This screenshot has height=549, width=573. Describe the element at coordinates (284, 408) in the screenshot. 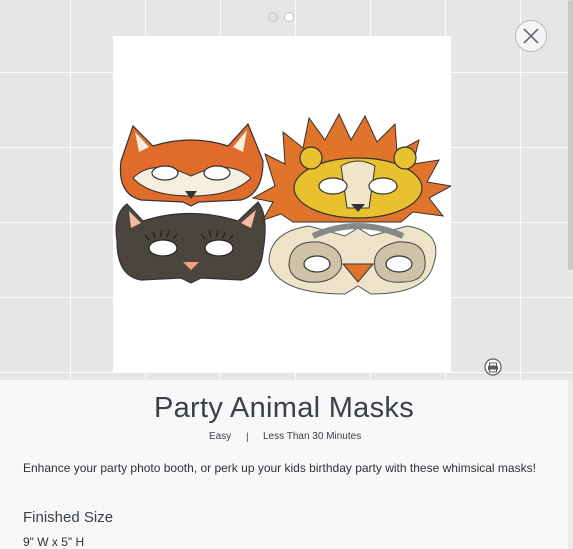

I see `page-title: Party Animal Masks` at that location.